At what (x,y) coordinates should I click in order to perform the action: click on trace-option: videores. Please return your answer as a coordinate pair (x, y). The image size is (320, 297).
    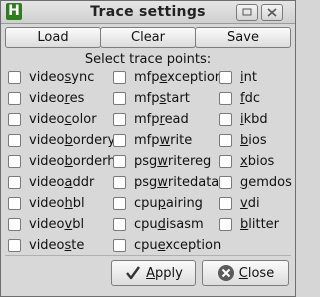
    Looking at the image, I should click on (61, 98).